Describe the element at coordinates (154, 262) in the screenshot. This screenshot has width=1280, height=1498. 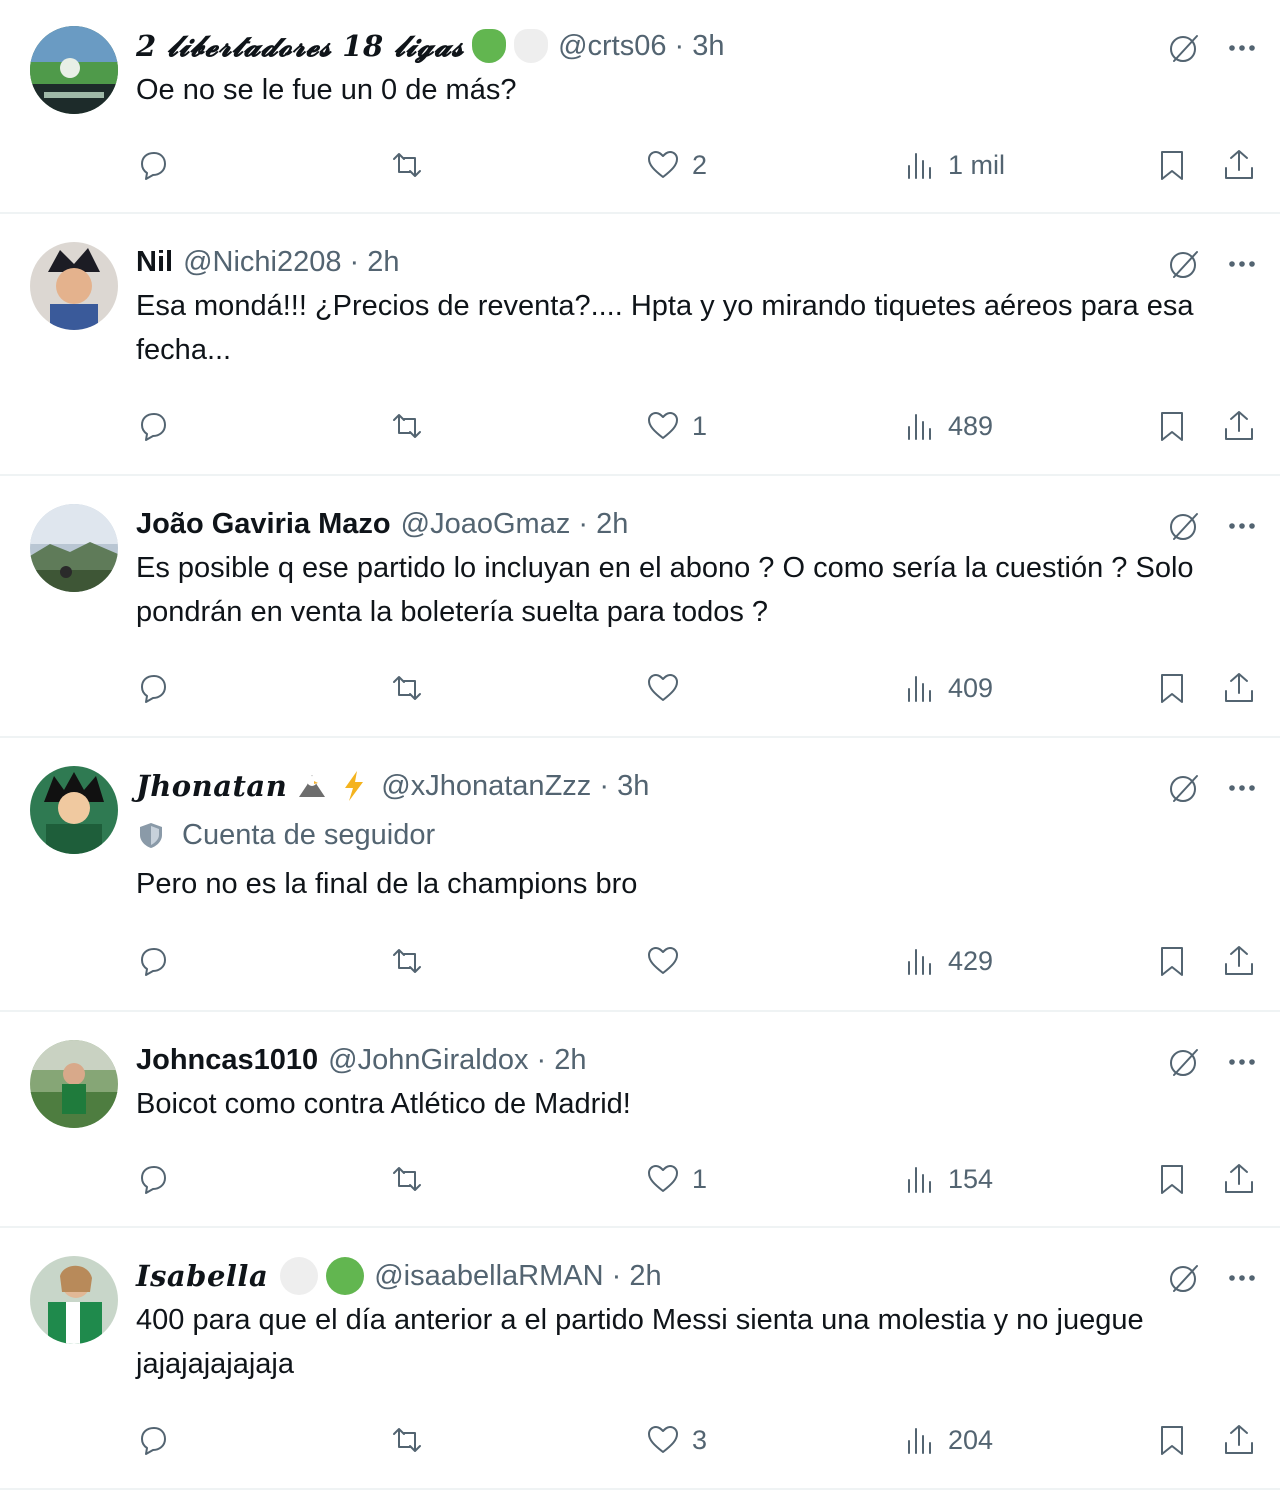
I see `display-name: Nil` at that location.